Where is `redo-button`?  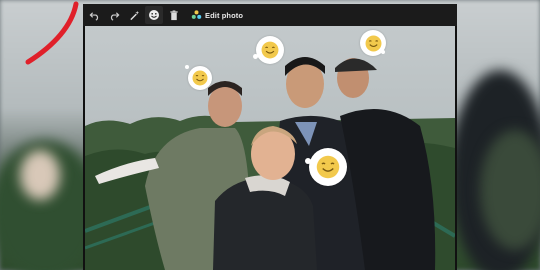 redo-button is located at coordinates (114, 15).